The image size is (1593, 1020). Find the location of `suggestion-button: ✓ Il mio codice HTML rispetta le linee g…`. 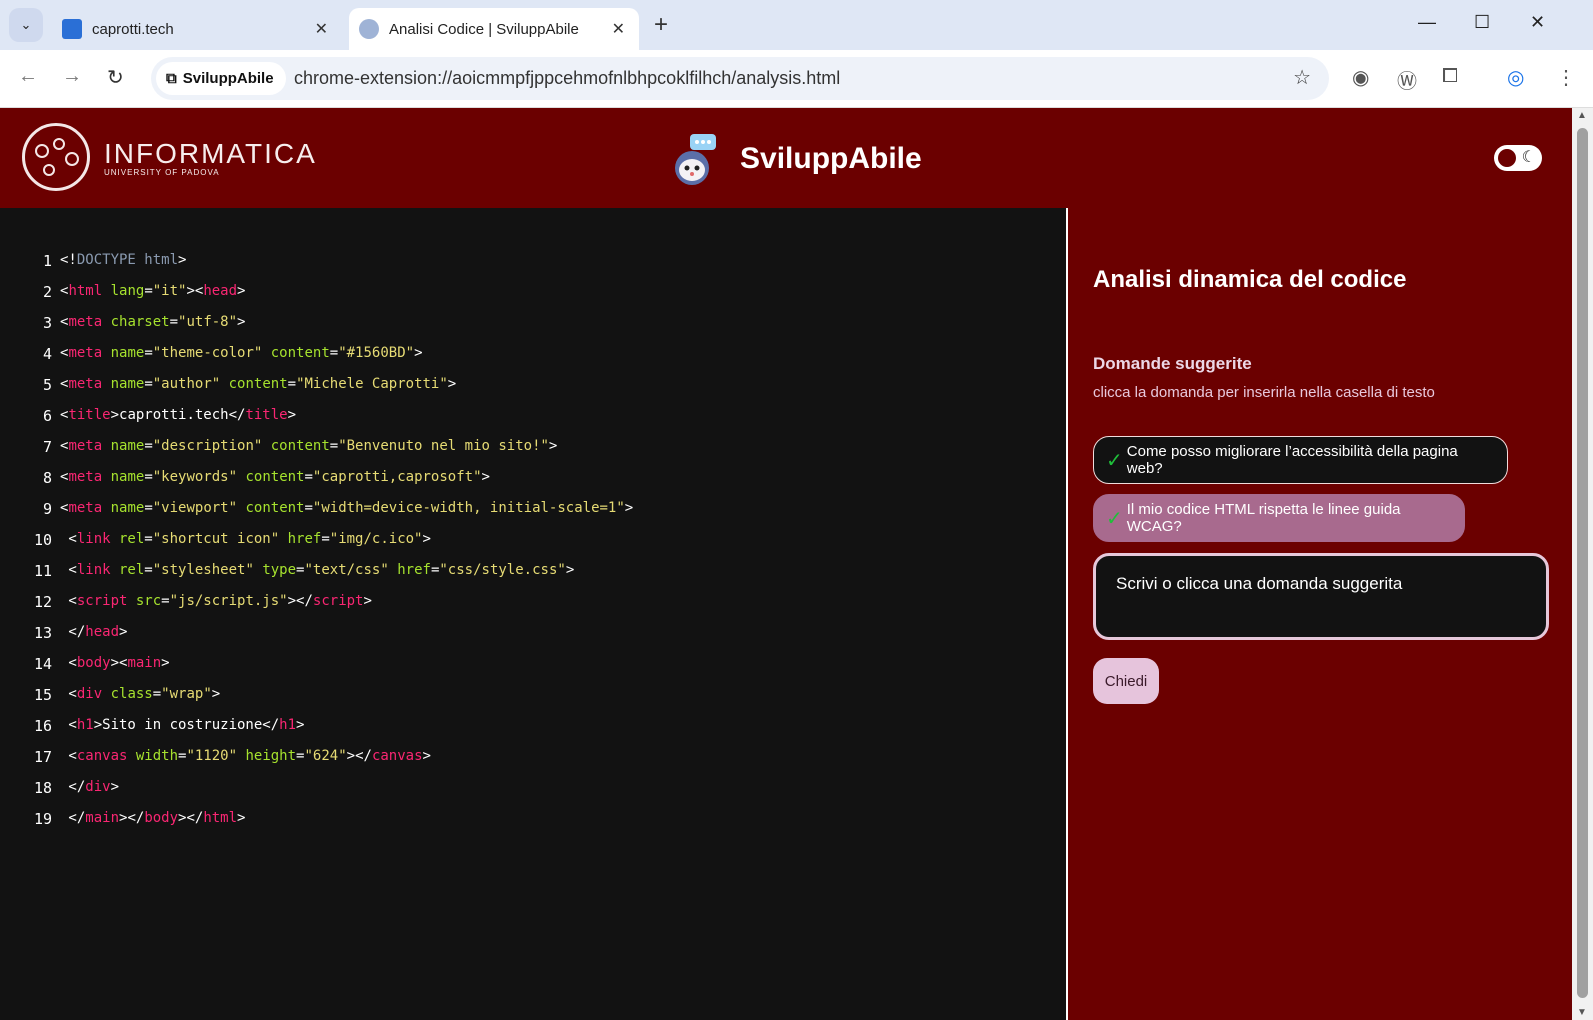

suggestion-button: ✓ Il mio codice HTML rispetta le linee g… is located at coordinates (1279, 518).